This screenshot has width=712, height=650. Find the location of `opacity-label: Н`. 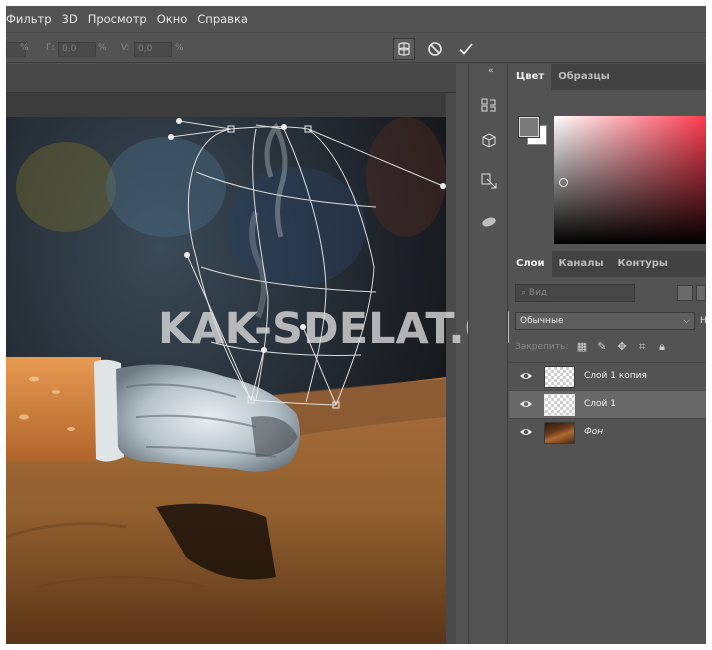

opacity-label: Н is located at coordinates (703, 321).